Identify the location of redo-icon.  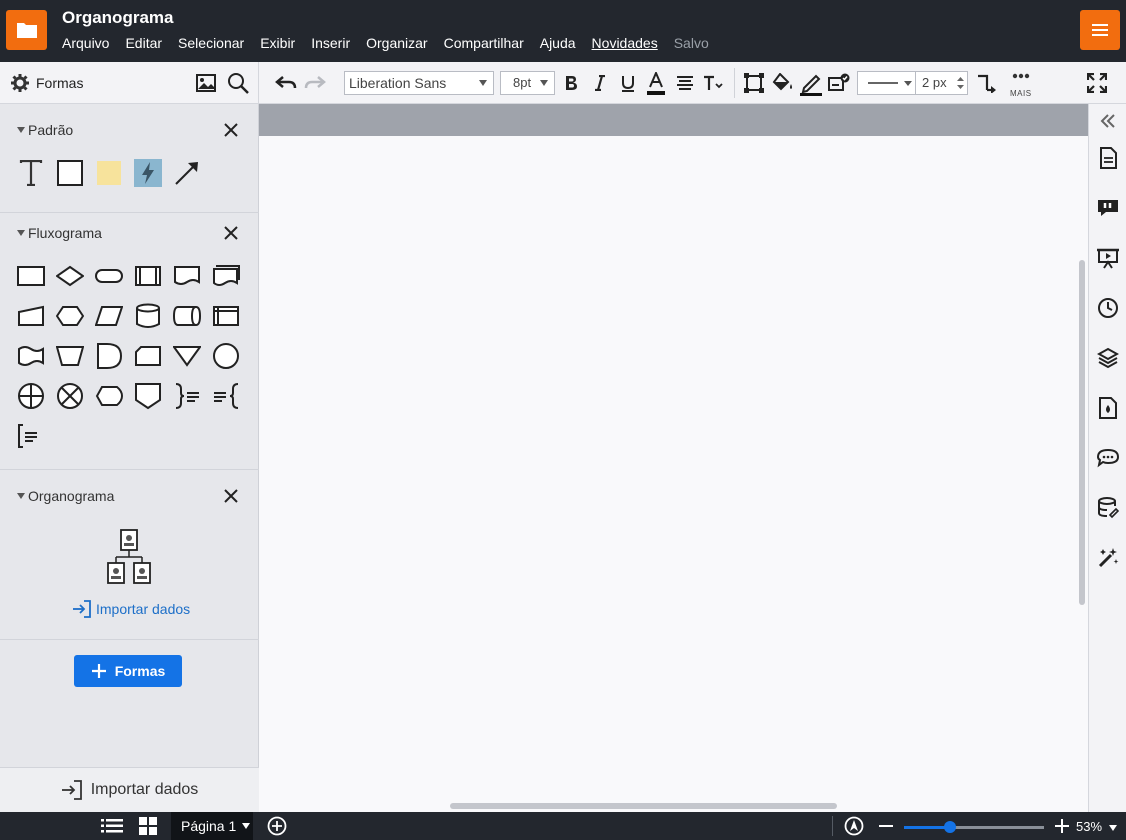
(315, 83).